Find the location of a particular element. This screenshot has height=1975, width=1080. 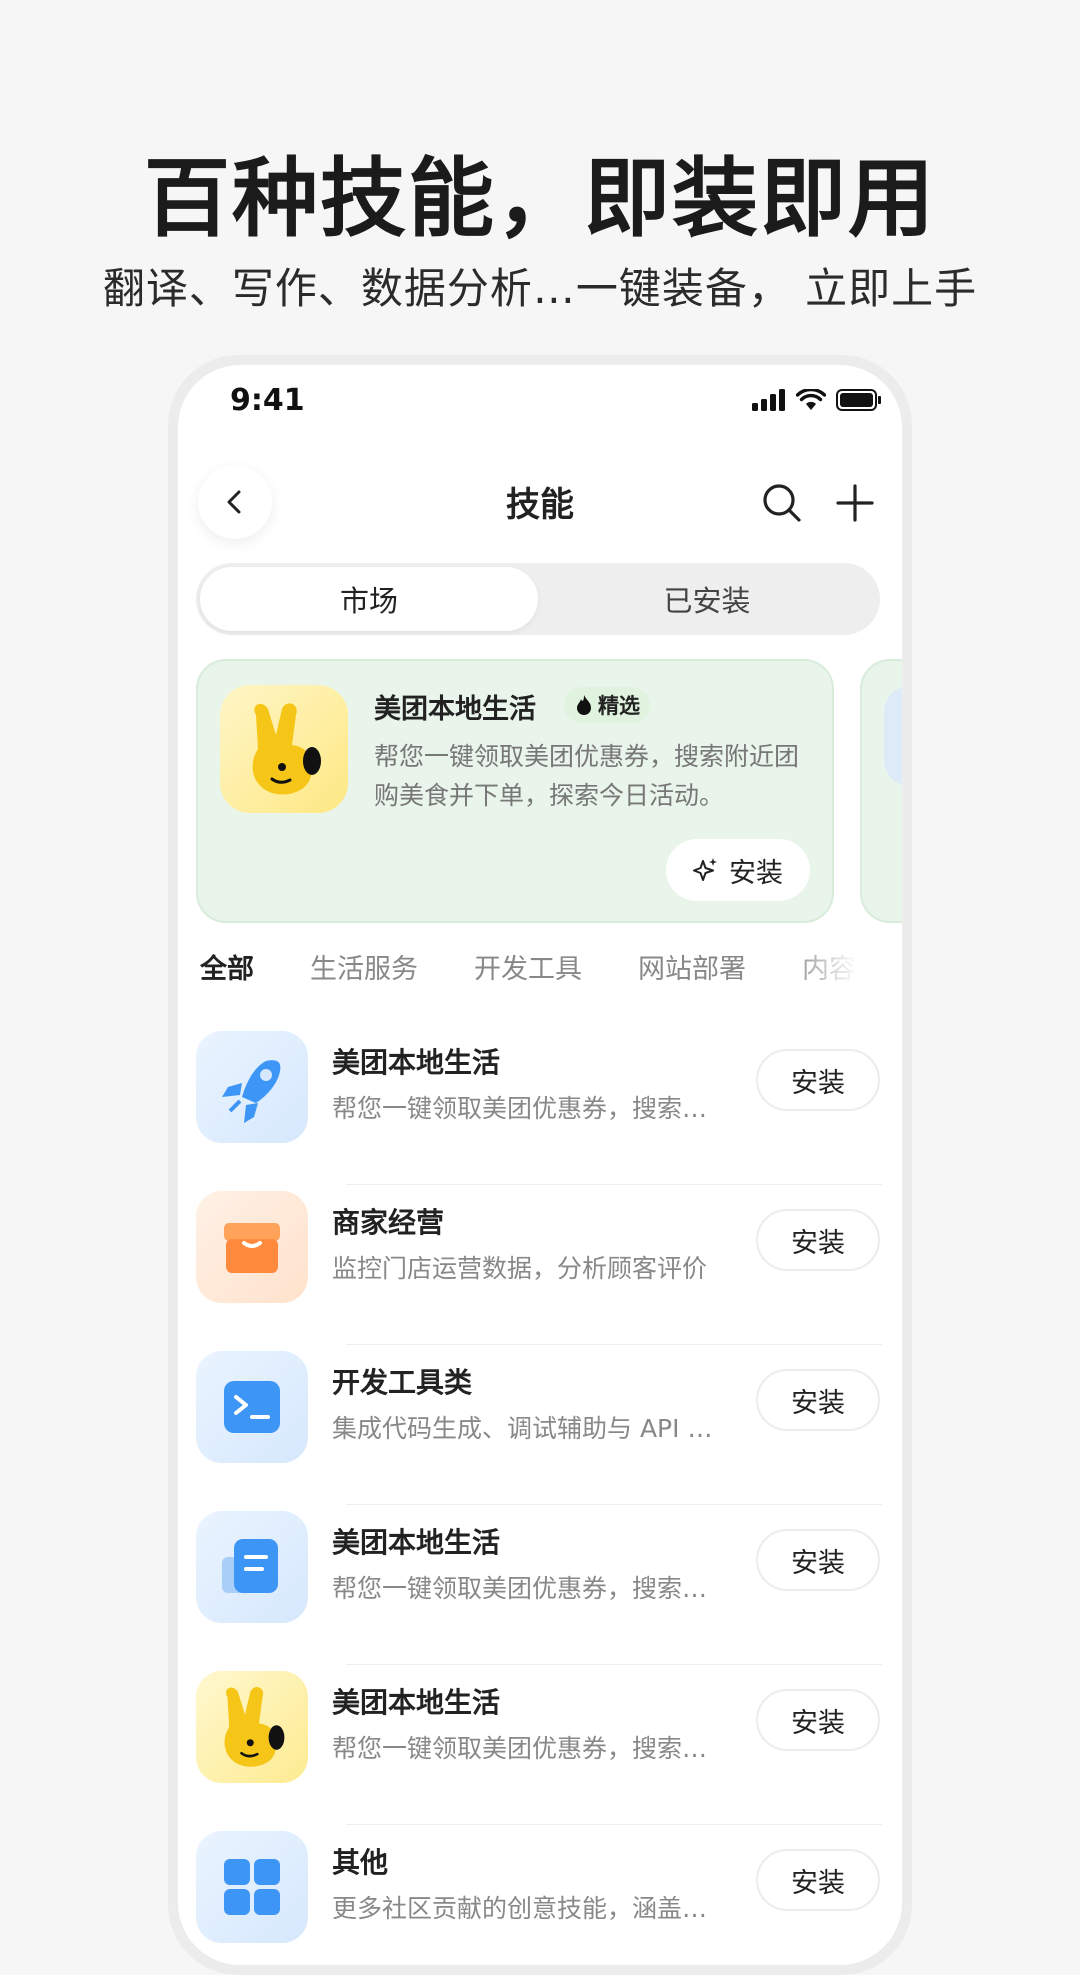

search-icon is located at coordinates (782, 503).